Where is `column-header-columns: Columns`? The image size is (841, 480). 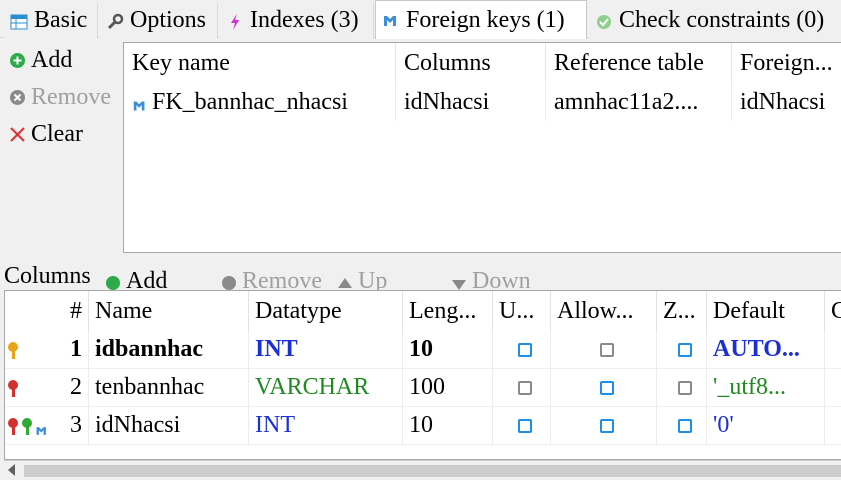
column-header-columns: Columns is located at coordinates (471, 63).